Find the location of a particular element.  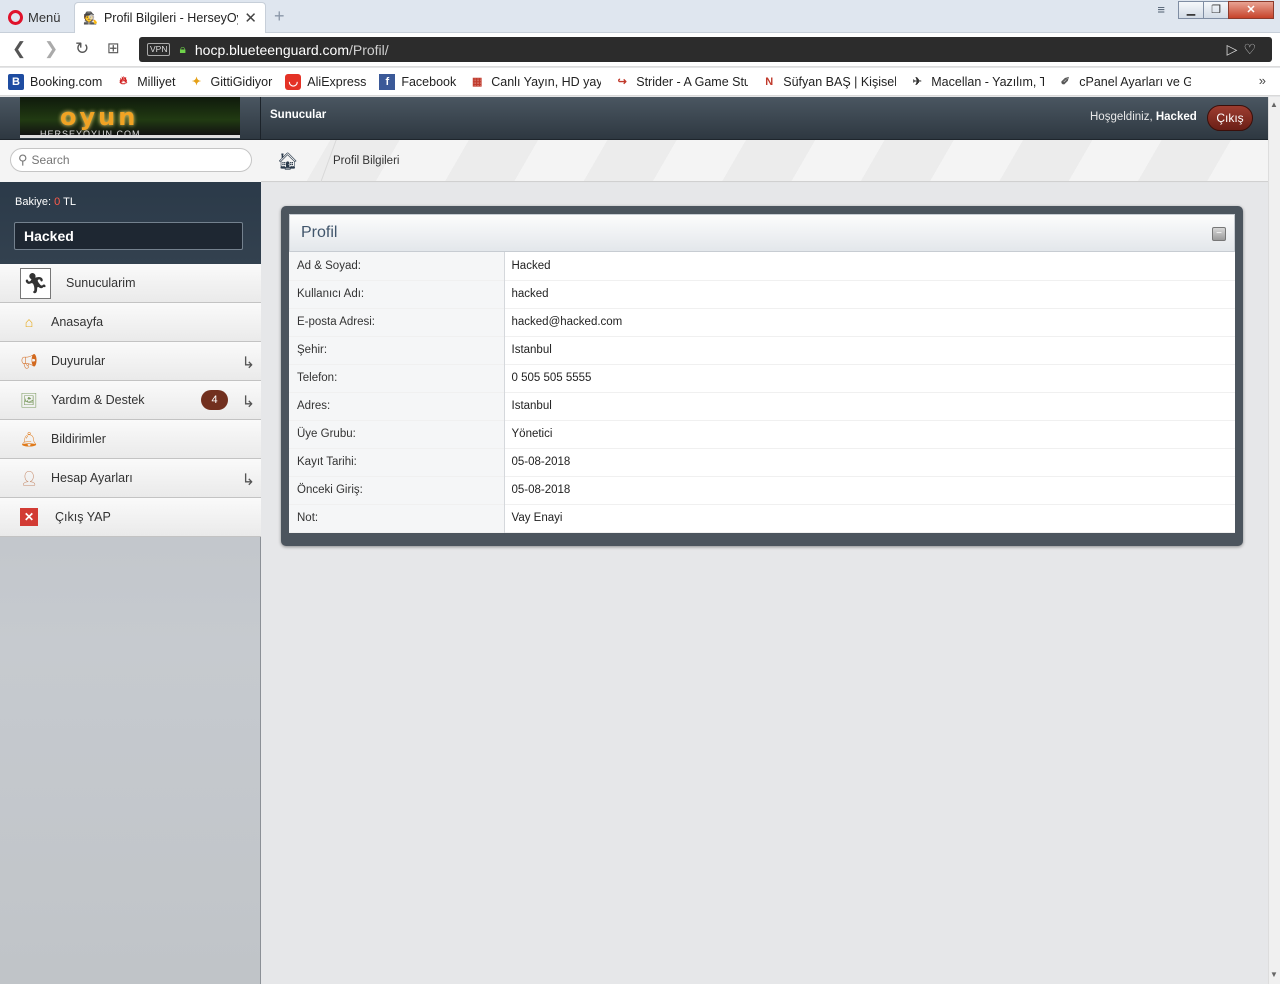

table-row: Ad & Soyad: Hacked is located at coordinates (762, 266).